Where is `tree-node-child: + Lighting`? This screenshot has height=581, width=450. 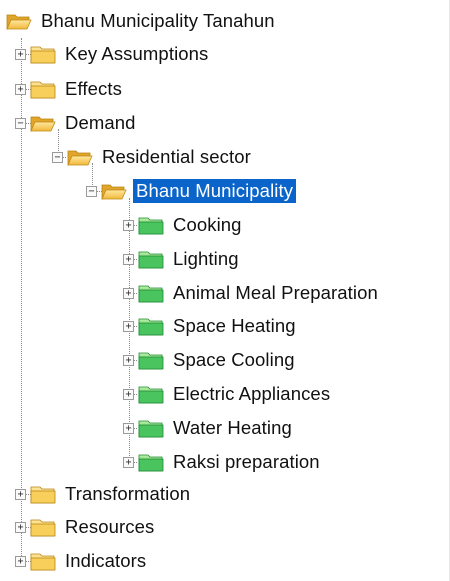
tree-node-child: + Lighting is located at coordinates (182, 259).